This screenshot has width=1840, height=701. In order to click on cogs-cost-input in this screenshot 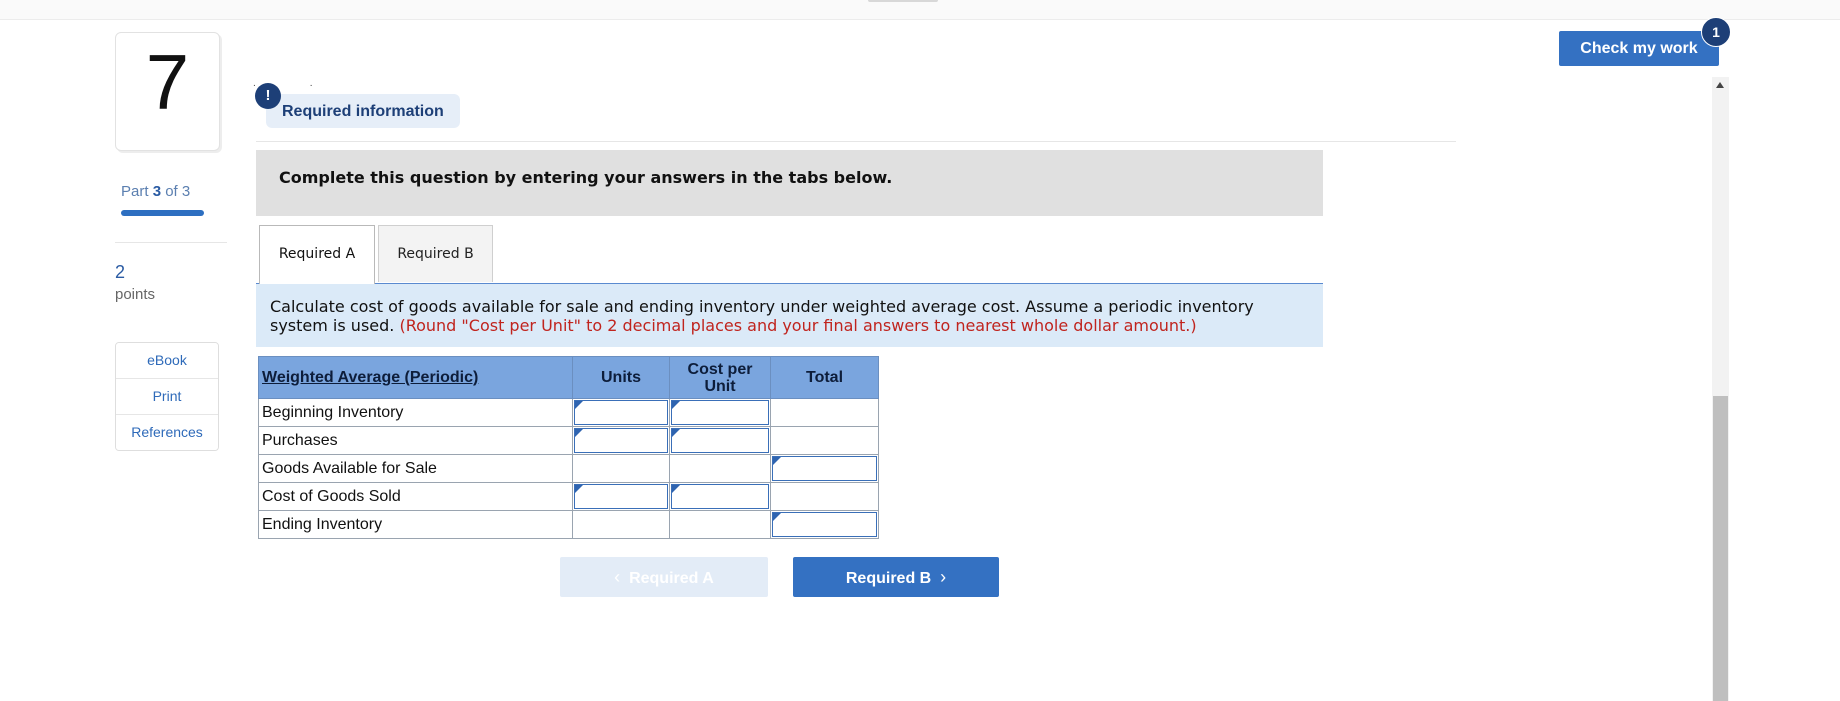, I will do `click(720, 496)`.